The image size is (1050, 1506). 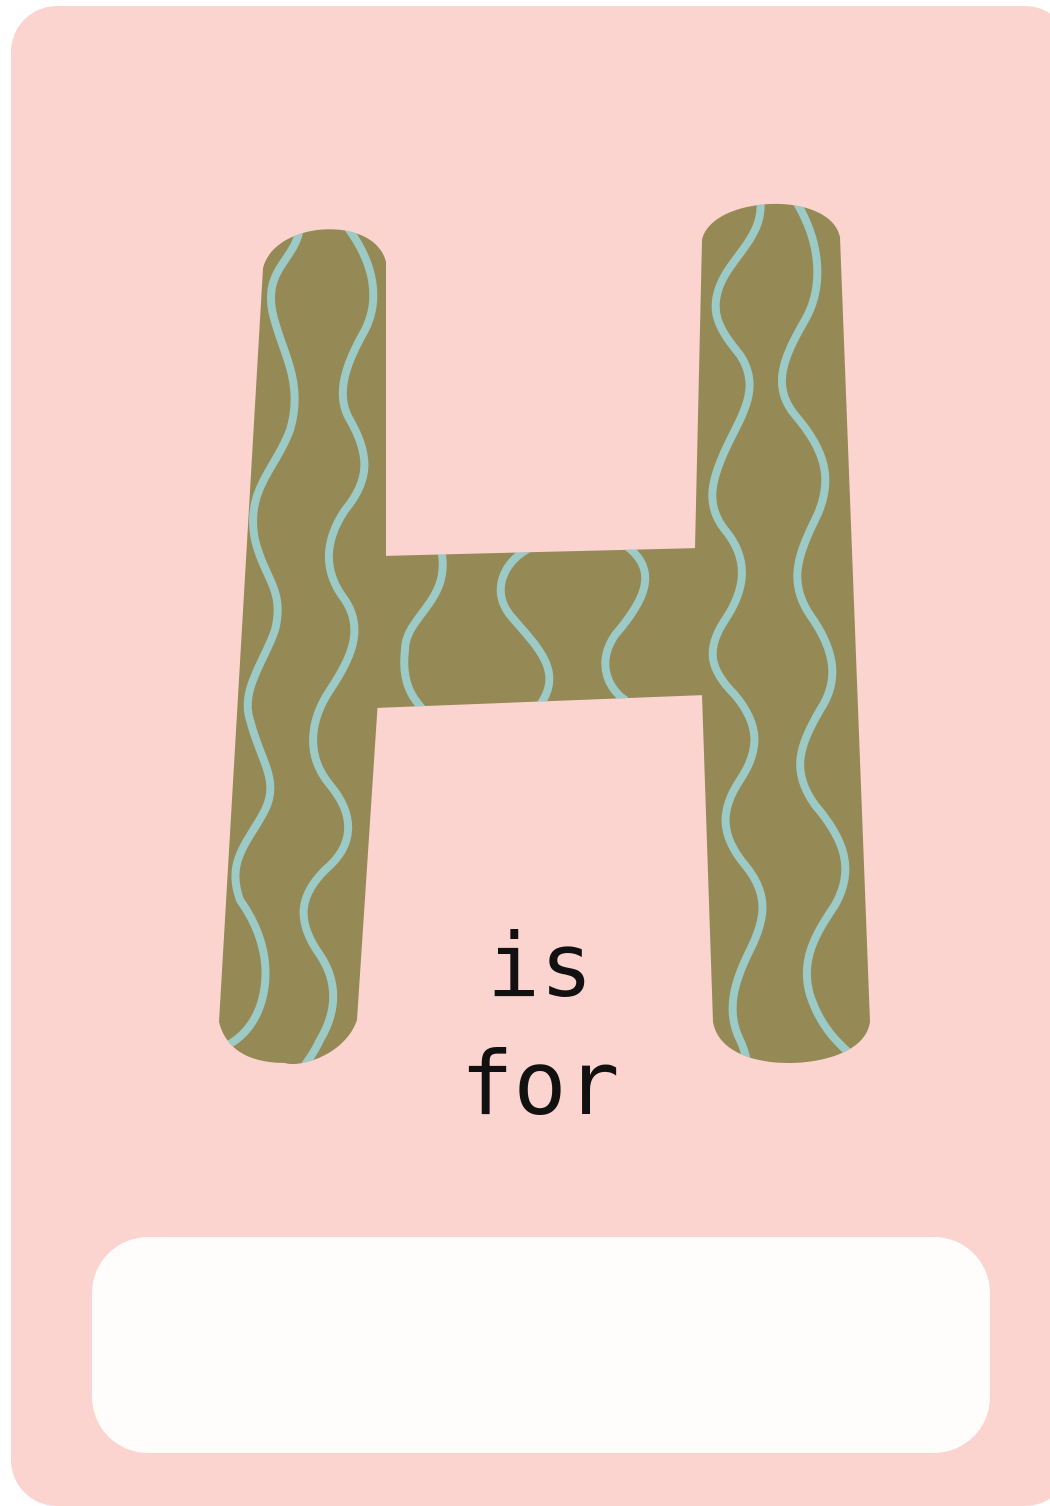 What do you see at coordinates (540, 1083) in the screenshot?
I see `caption-for: for` at bounding box center [540, 1083].